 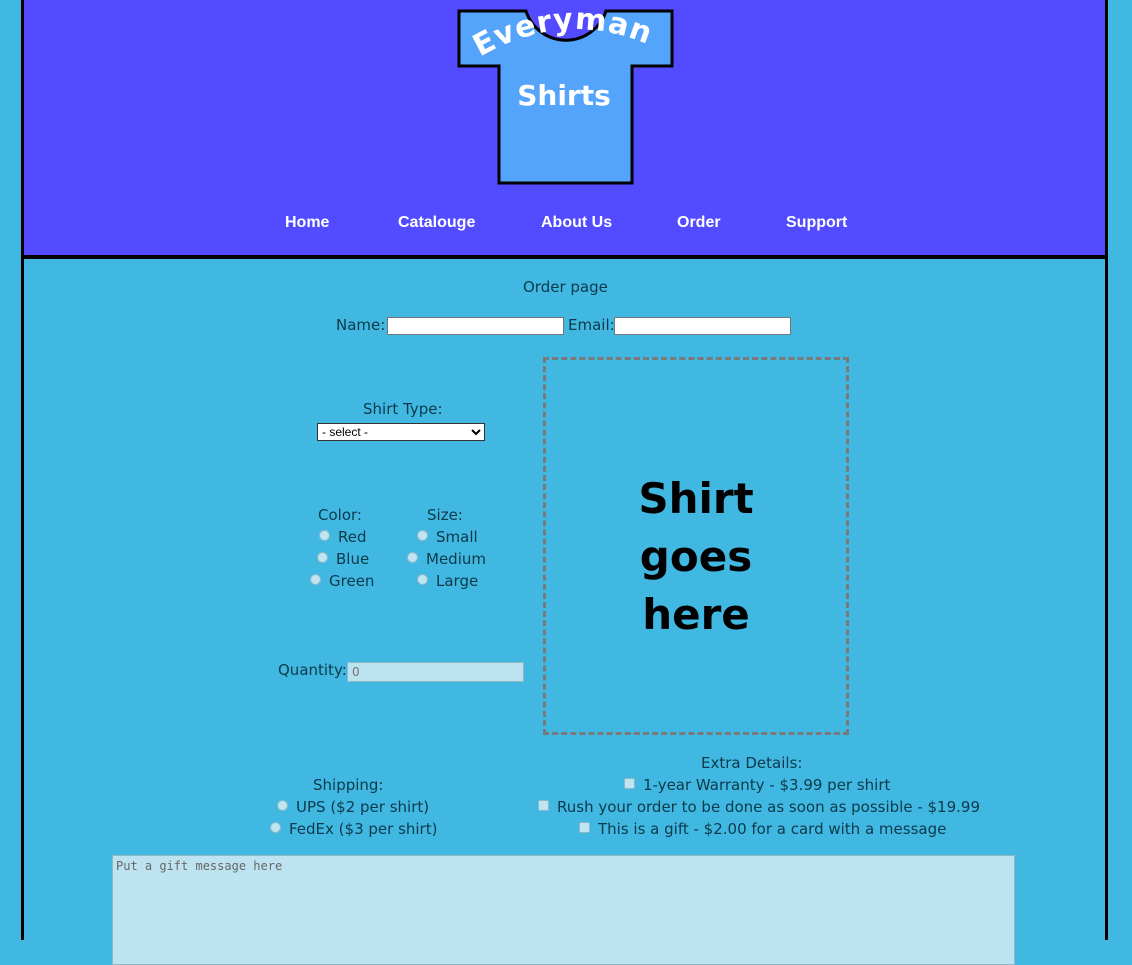 What do you see at coordinates (445, 515) in the screenshot?
I see `size-label: Size:` at bounding box center [445, 515].